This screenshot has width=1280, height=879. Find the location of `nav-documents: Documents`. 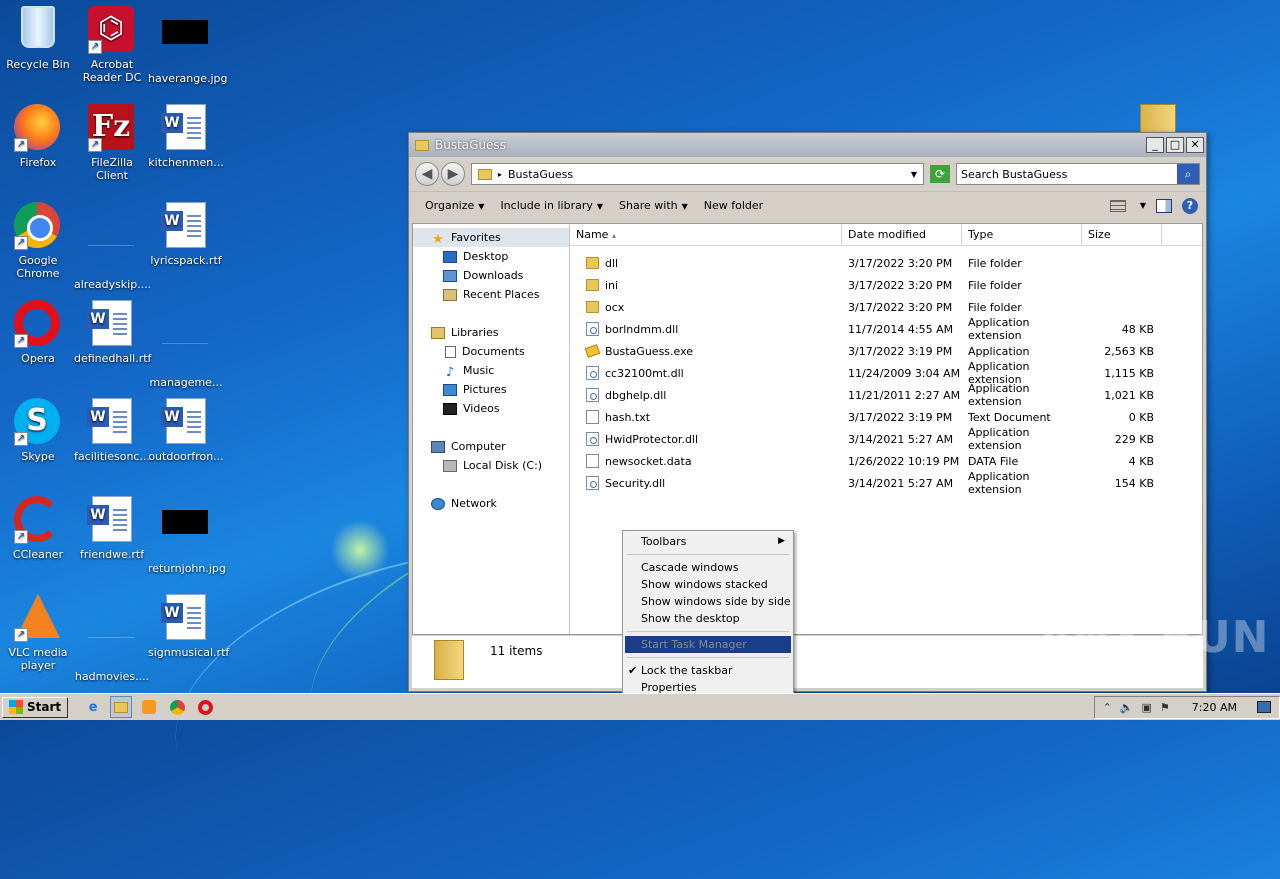

nav-documents: Documents is located at coordinates (491, 351).